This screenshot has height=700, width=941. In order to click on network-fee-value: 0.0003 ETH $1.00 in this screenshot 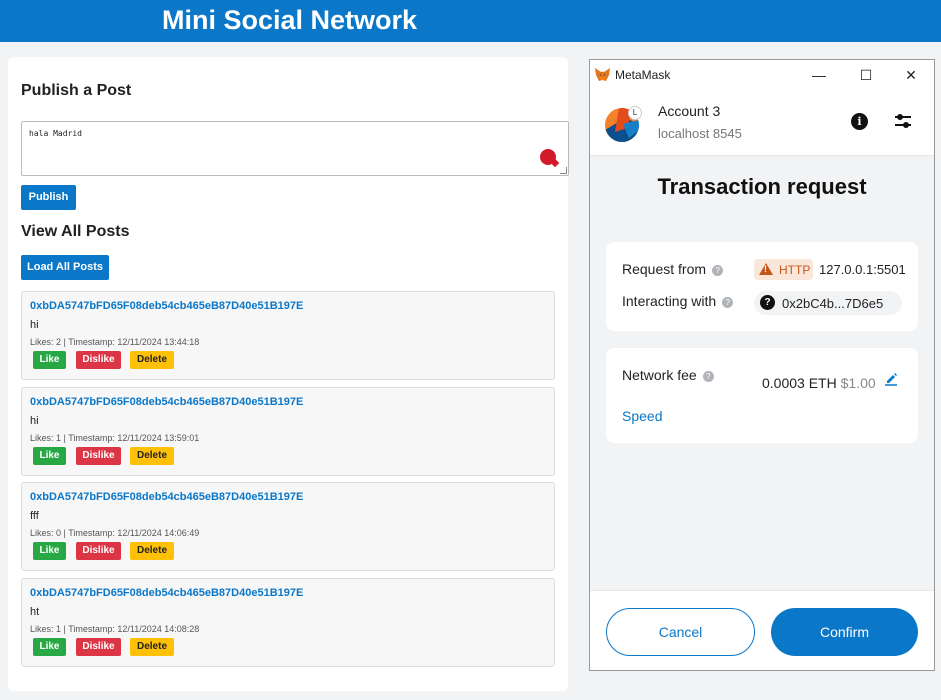, I will do `click(819, 383)`.